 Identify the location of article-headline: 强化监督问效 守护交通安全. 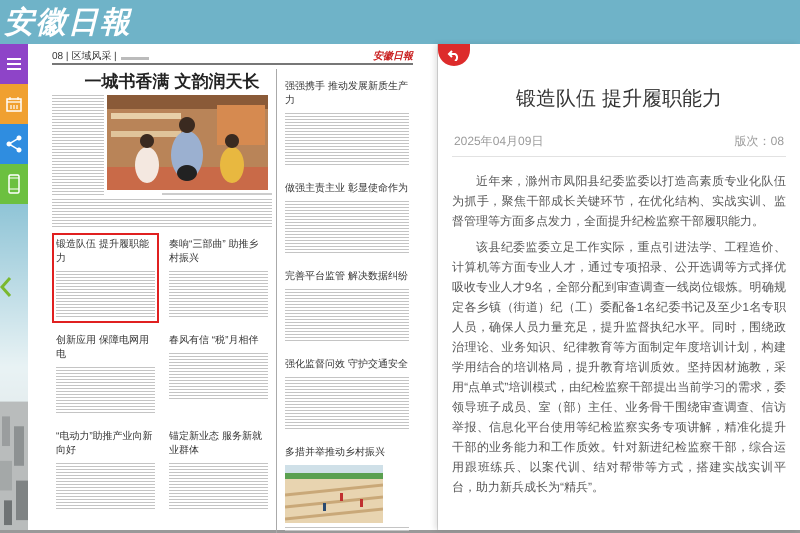
(347, 365).